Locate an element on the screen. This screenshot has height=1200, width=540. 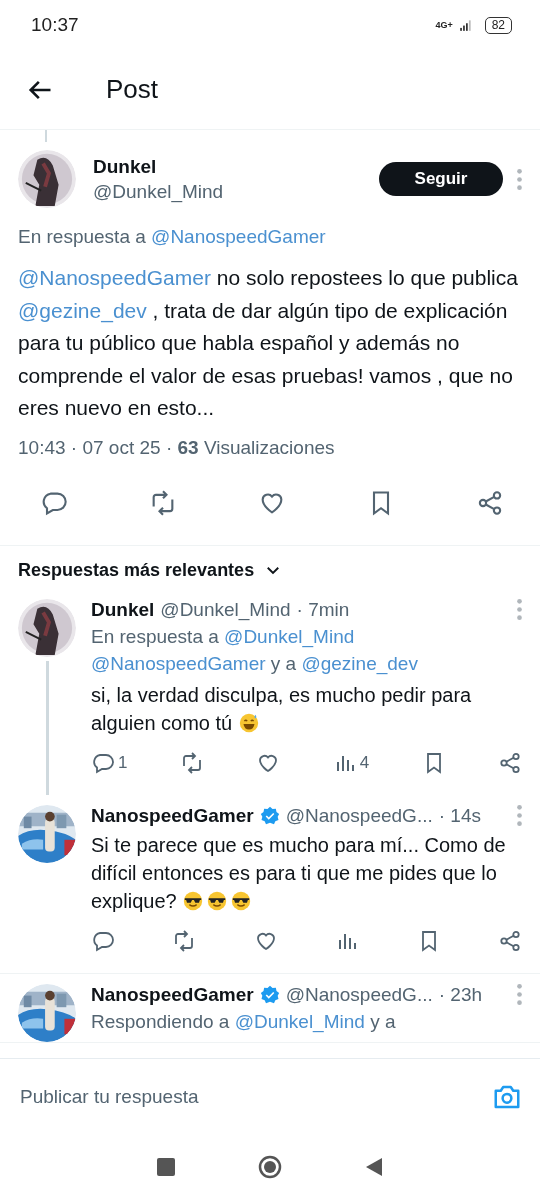
sort-dropdown: Respuestas más relevantes is located at coordinates (150, 570).